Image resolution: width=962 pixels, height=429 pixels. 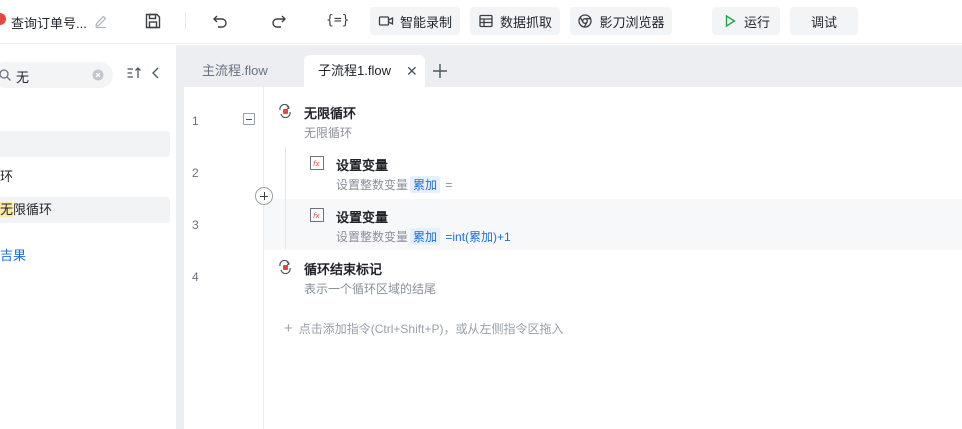 I want to click on search-box: 无, so click(x=56, y=75).